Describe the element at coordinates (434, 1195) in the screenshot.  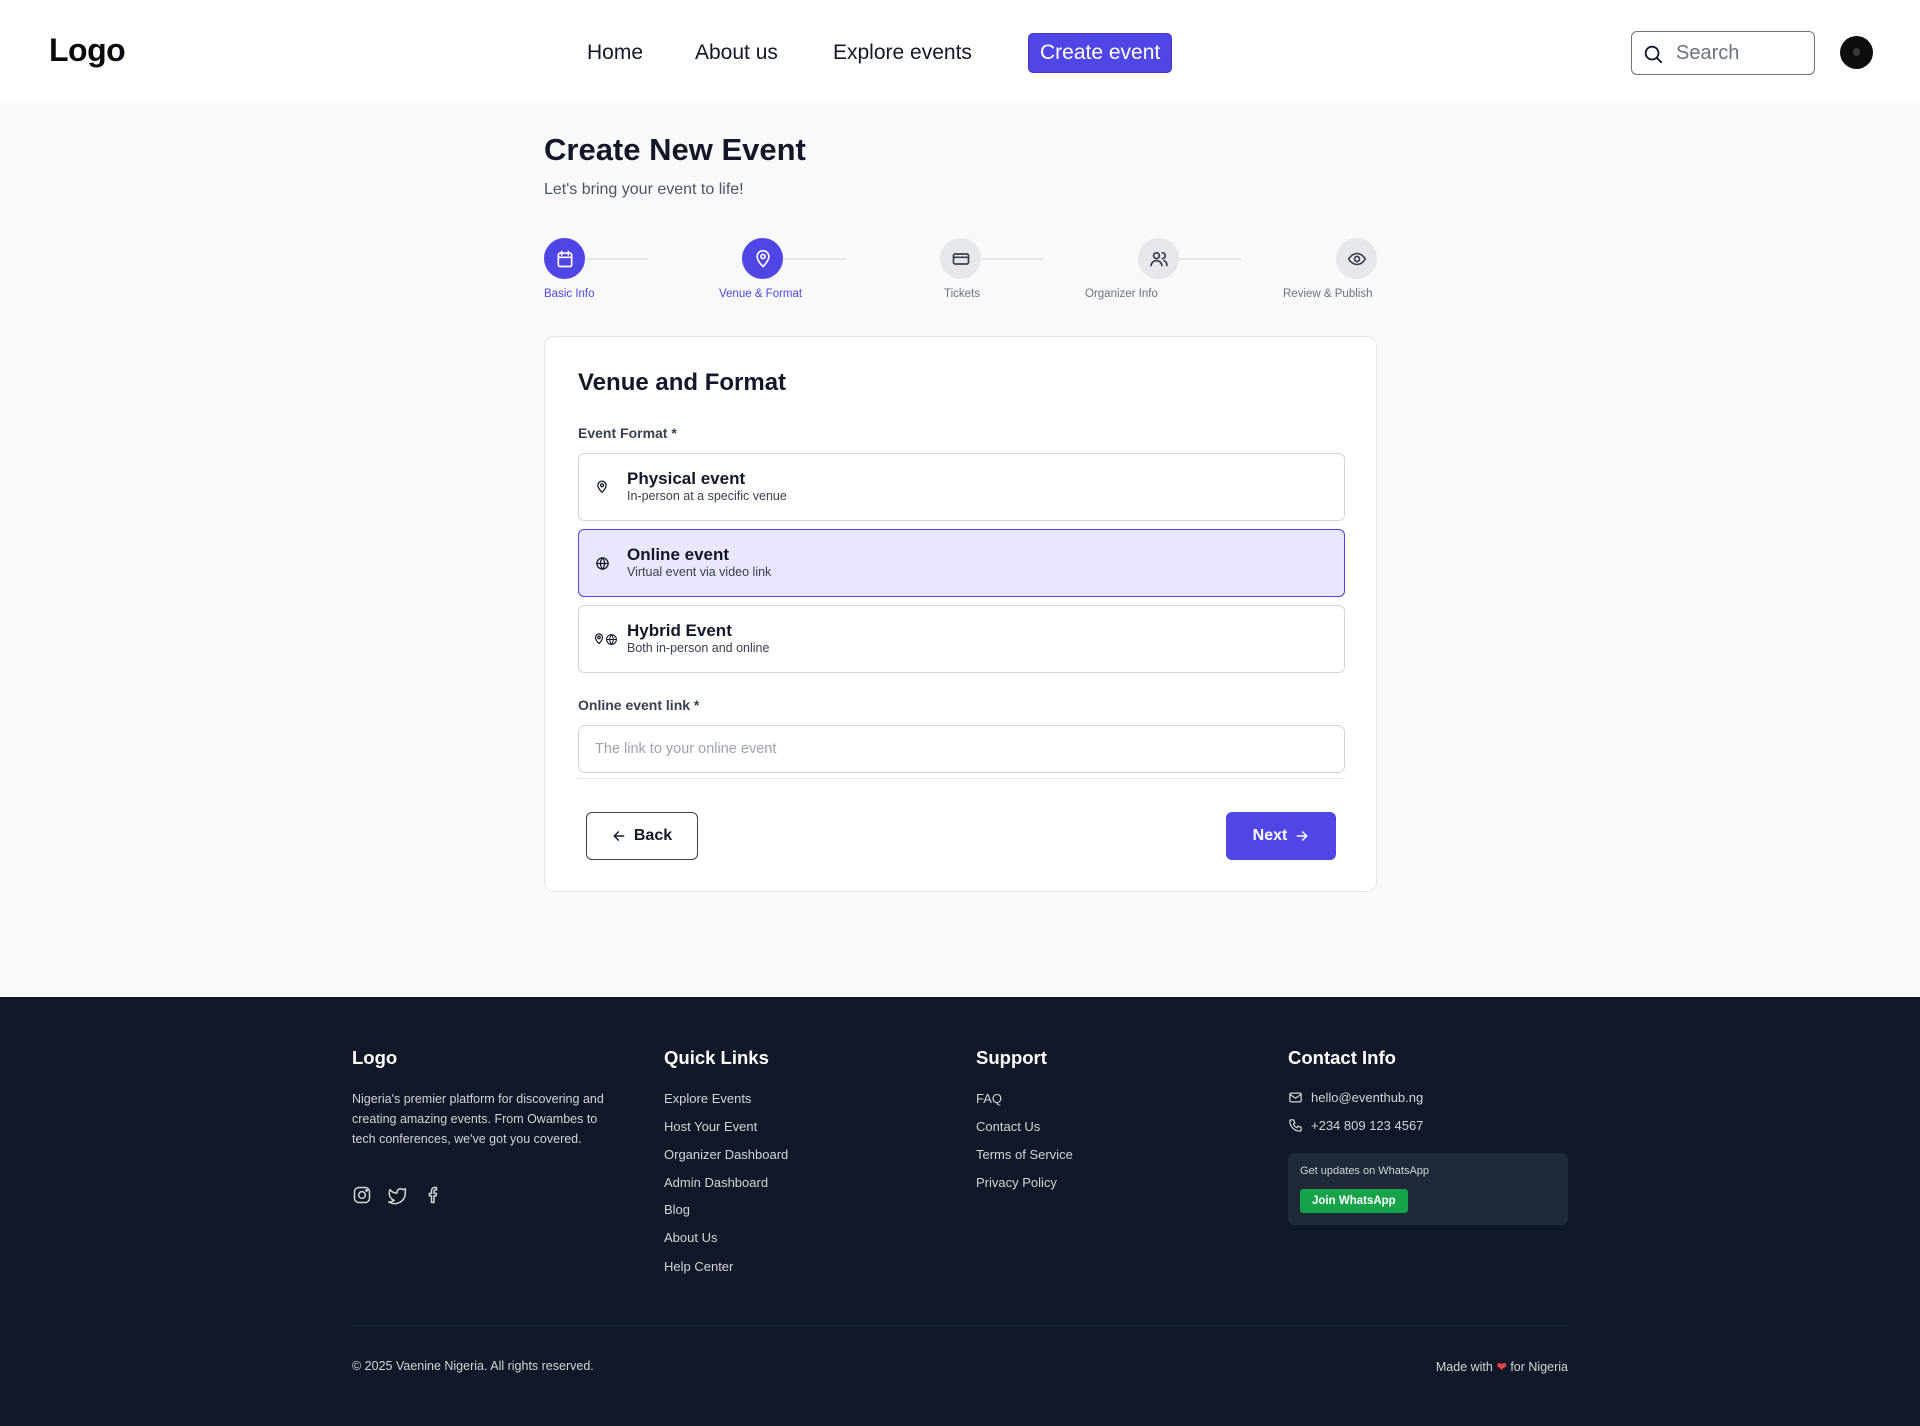
I see `facebook-icon` at that location.